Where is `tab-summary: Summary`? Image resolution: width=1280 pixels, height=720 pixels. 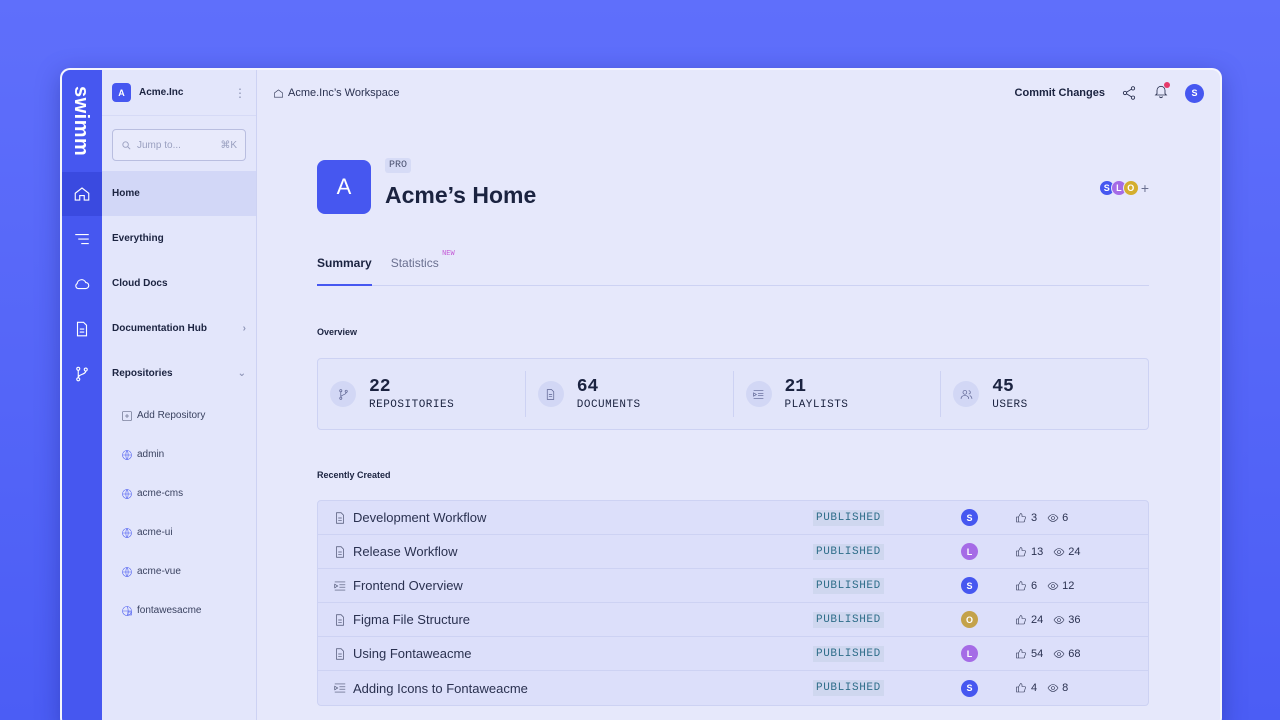
tab-summary: Summary is located at coordinates (344, 271).